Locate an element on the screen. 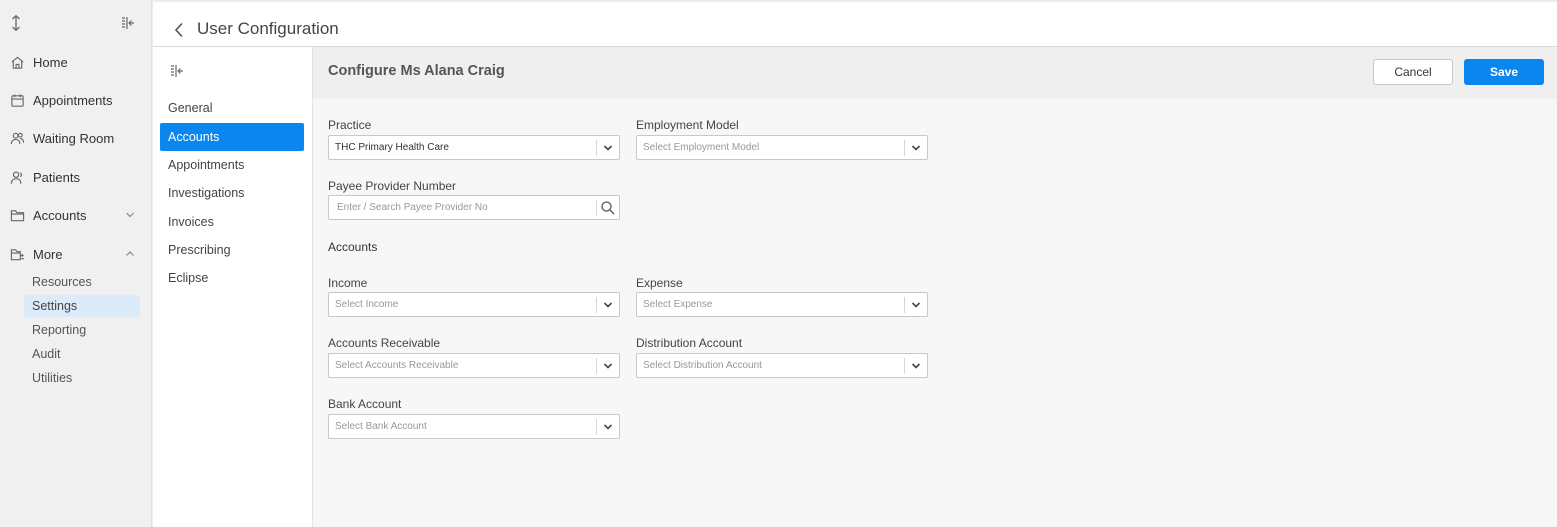 The image size is (1557, 527). payee-provider-search is located at coordinates (474, 207).